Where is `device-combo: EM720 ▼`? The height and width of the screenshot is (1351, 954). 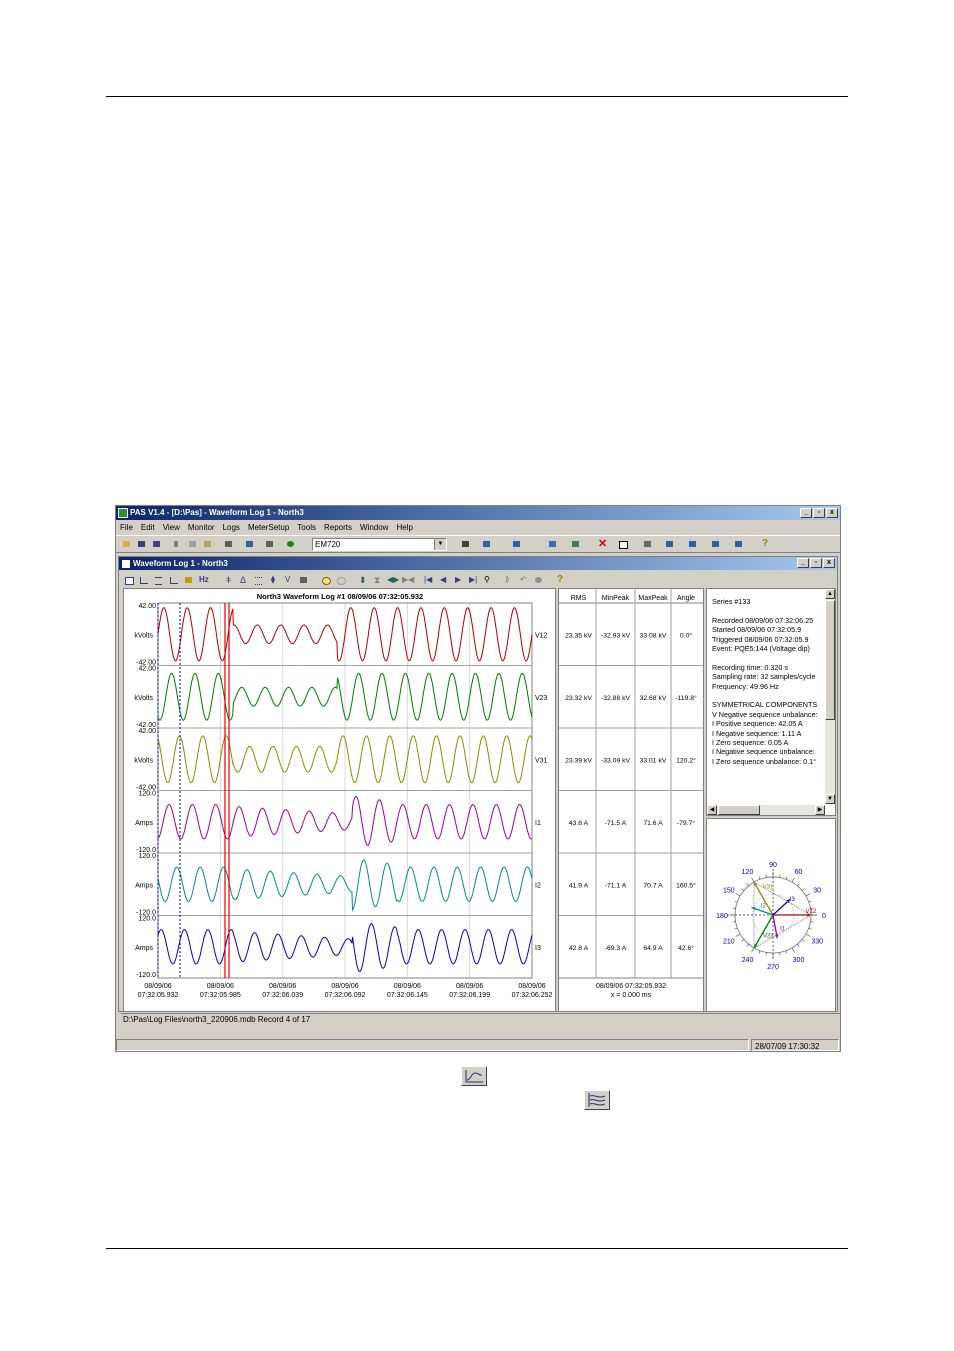
device-combo: EM720 ▼ is located at coordinates (379, 544).